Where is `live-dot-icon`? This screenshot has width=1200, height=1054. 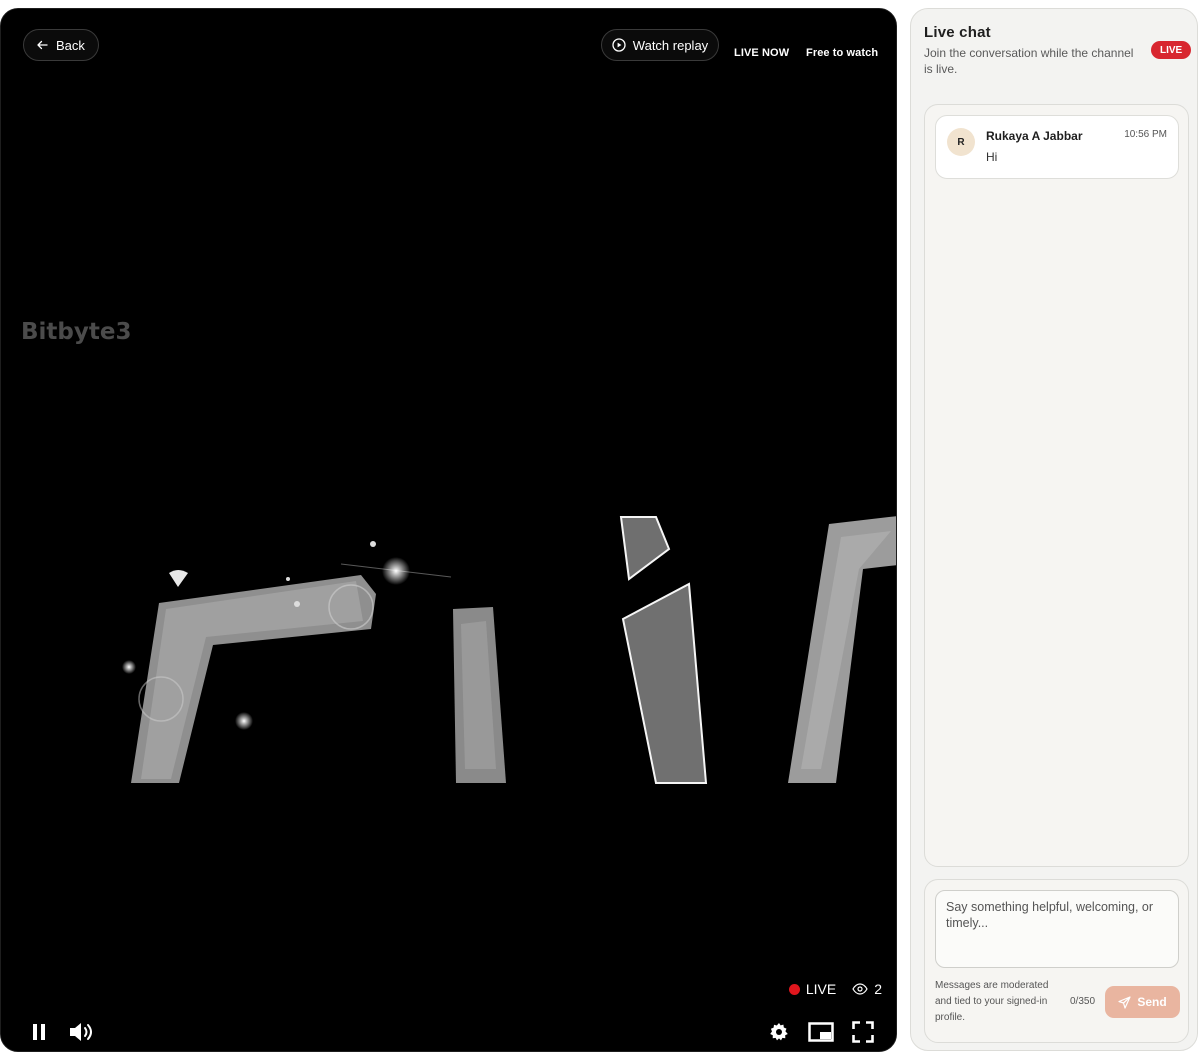
live-dot-icon is located at coordinates (794, 989).